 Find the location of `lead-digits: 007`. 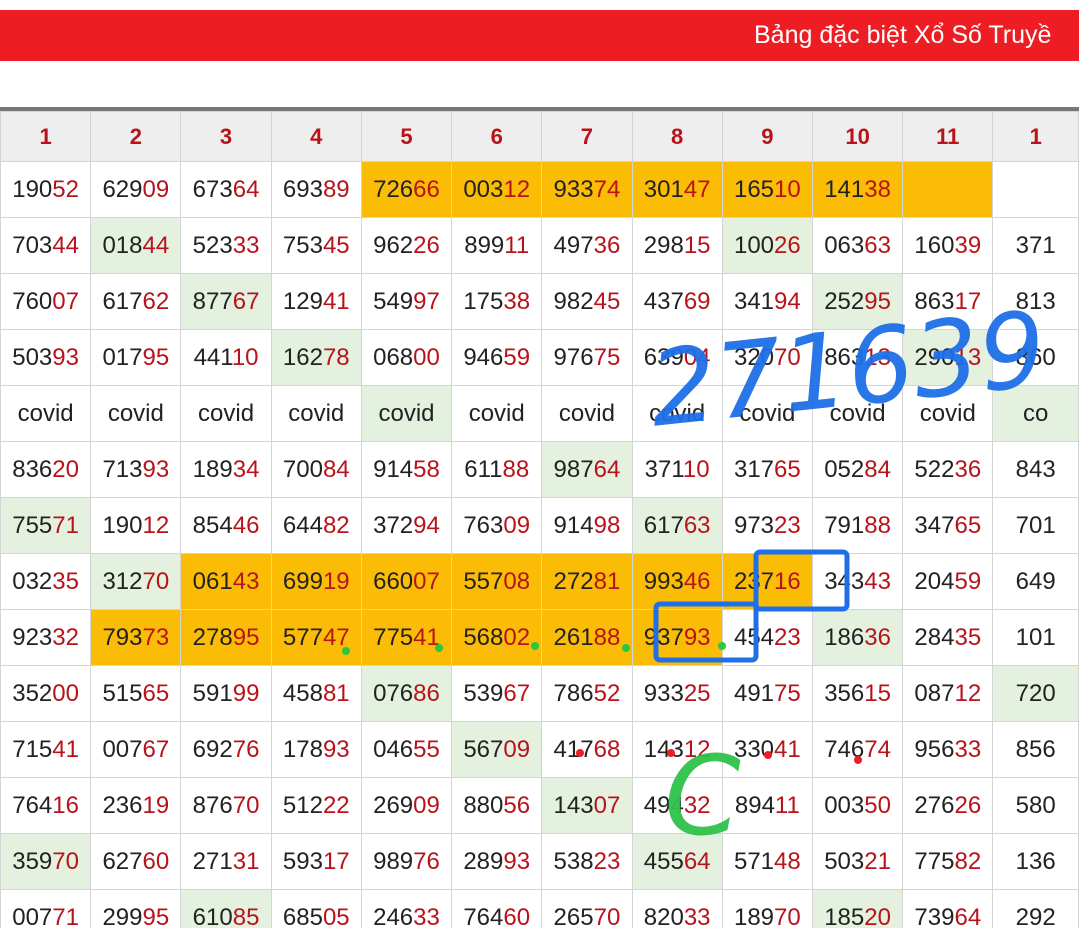

lead-digits: 007 is located at coordinates (122, 749).